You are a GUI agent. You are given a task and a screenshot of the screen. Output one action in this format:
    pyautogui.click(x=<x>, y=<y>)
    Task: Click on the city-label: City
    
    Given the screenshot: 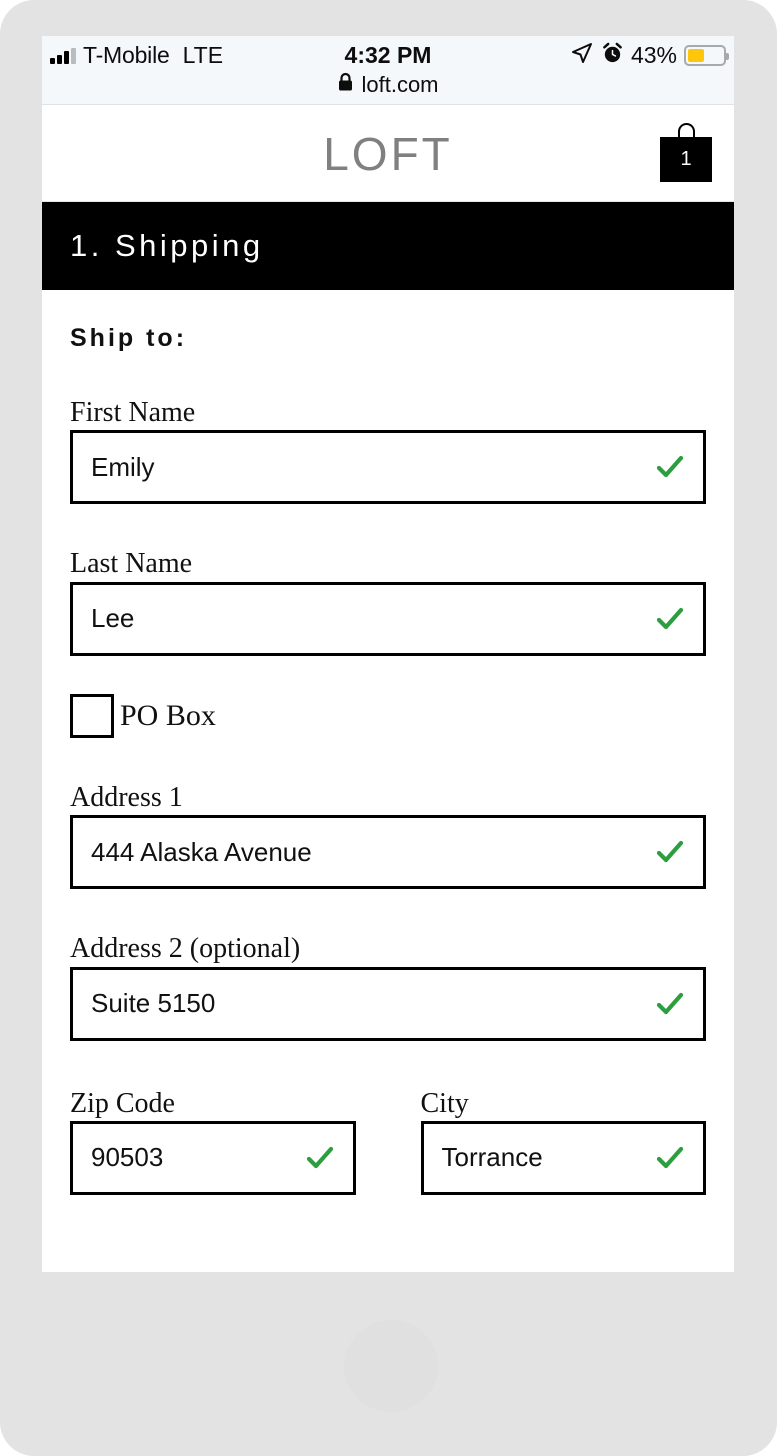 What is the action you would take?
    pyautogui.click(x=444, y=1103)
    